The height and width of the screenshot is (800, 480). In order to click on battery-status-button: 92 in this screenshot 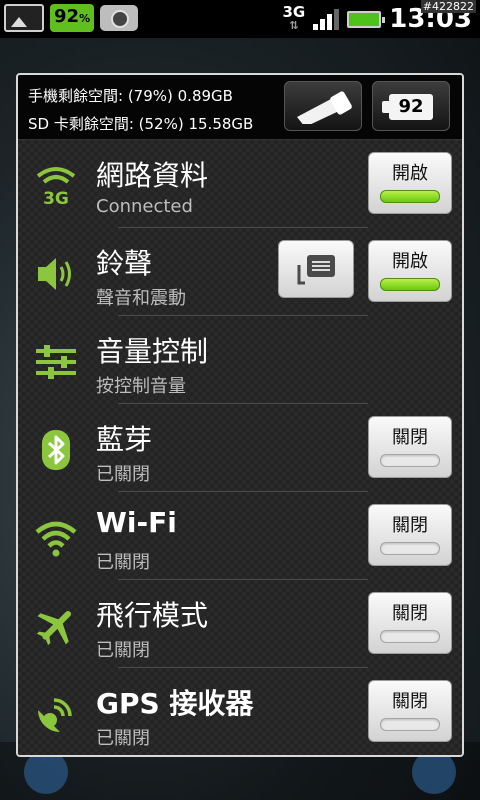, I will do `click(411, 106)`.